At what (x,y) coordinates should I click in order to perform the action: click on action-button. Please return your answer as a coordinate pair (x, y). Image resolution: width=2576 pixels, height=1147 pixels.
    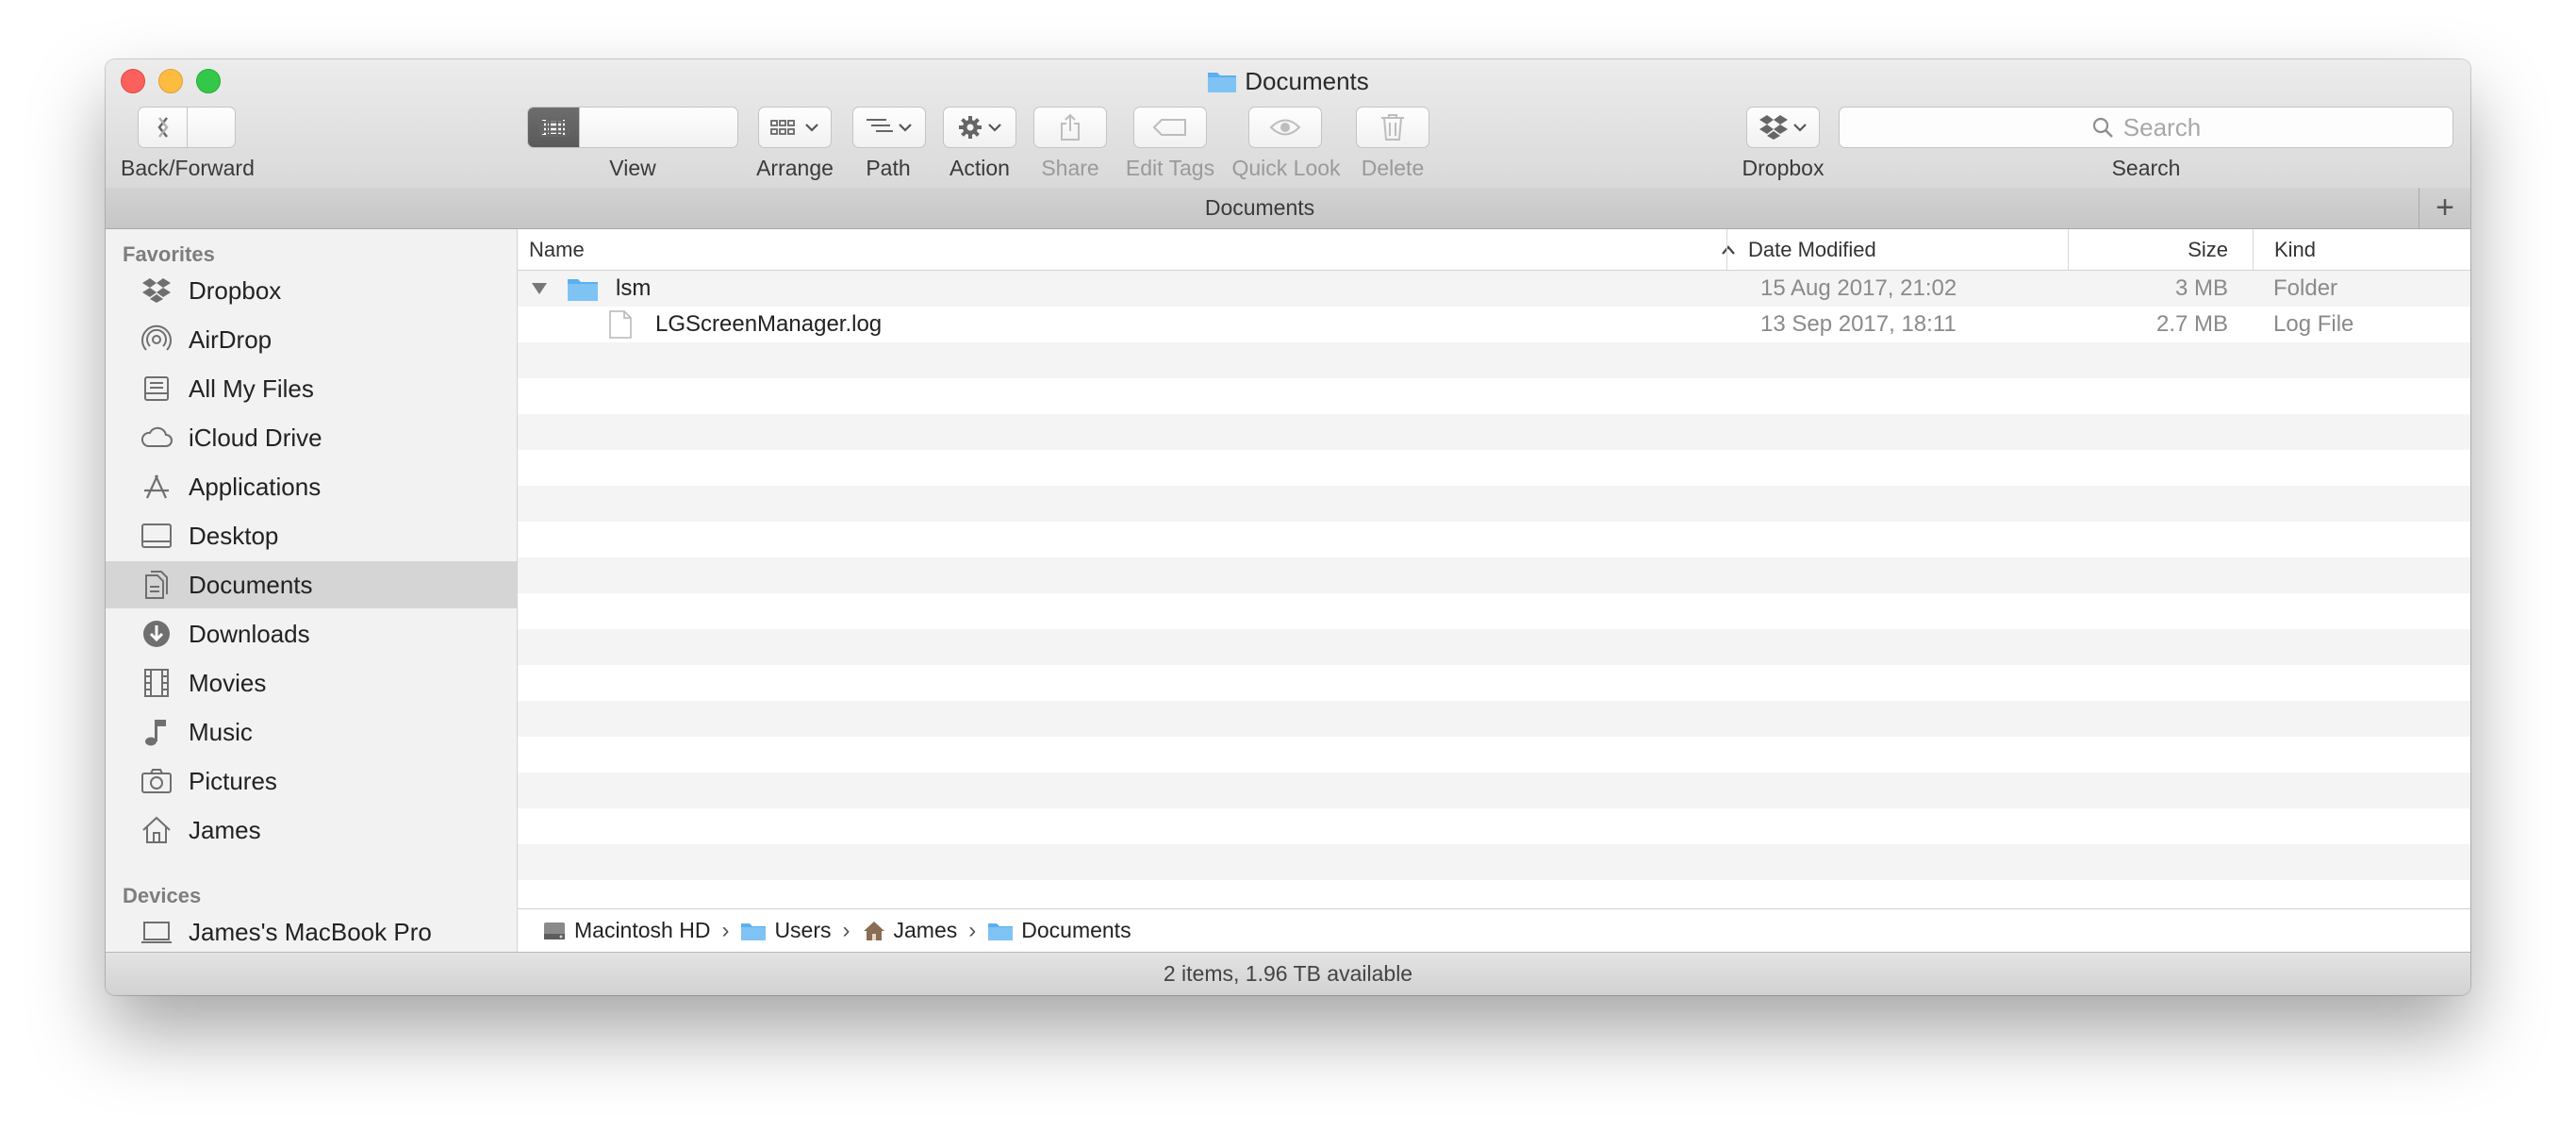
    Looking at the image, I should click on (979, 128).